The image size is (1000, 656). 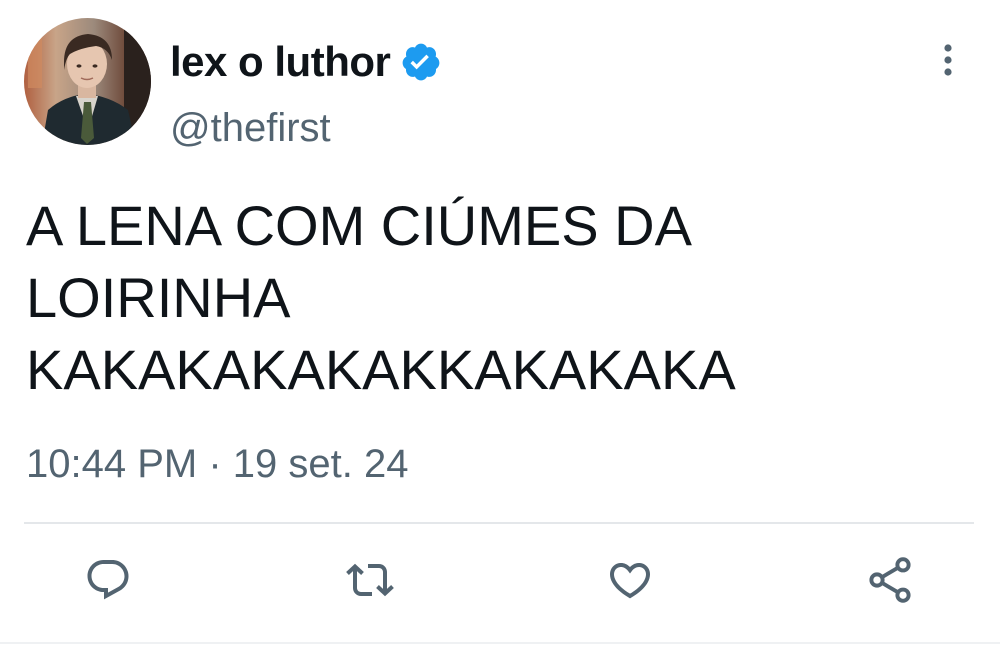 I want to click on like-button, so click(x=630, y=582).